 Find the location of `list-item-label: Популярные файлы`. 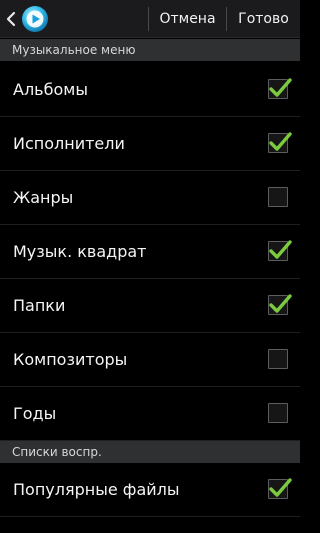

list-item-label: Популярные файлы is located at coordinates (96, 489).